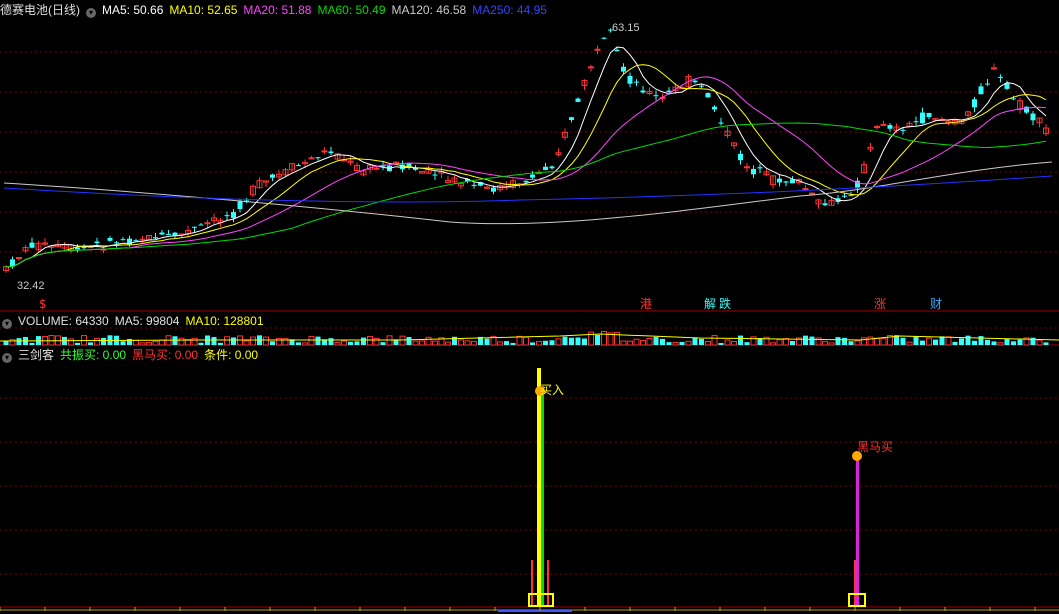 Image resolution: width=1059 pixels, height=614 pixels. Describe the element at coordinates (40, 10) in the screenshot. I see `stock-title: 德赛电池(日线)` at that location.